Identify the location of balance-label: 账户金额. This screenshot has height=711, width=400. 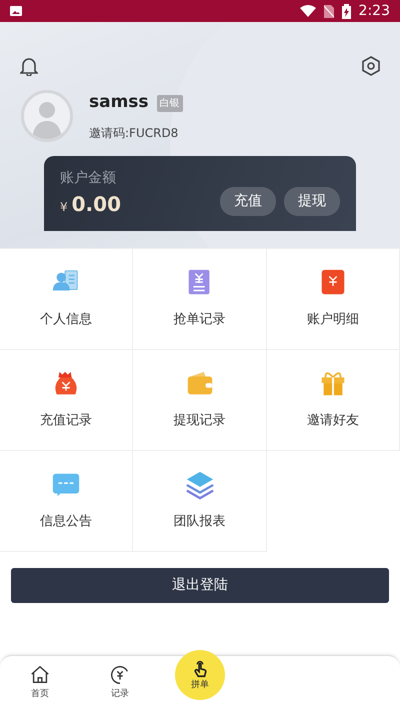
(88, 178).